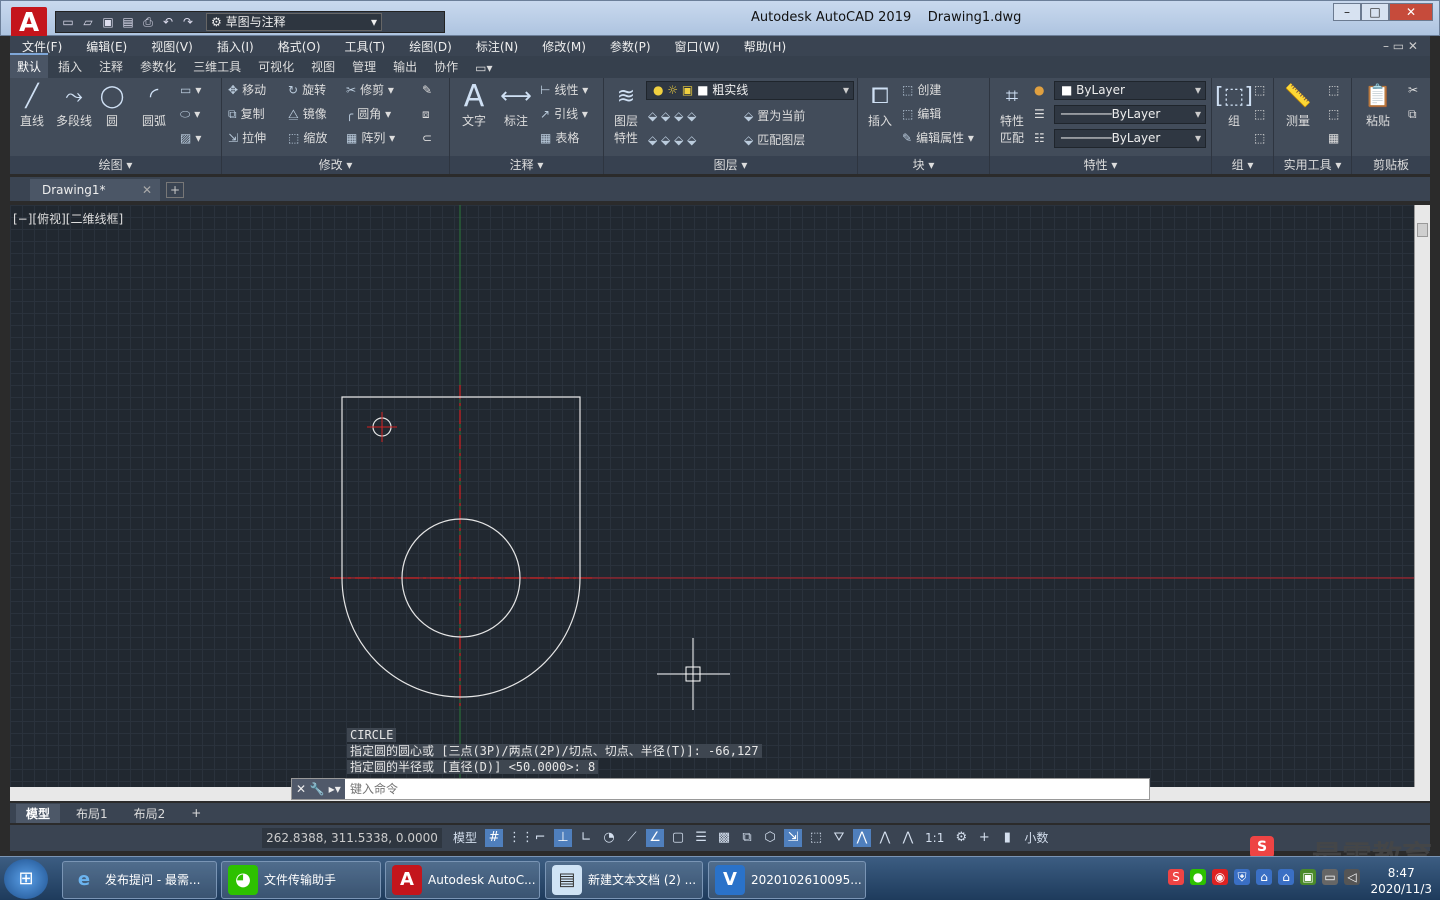 The height and width of the screenshot is (900, 1440). Describe the element at coordinates (1412, 114) in the screenshot. I see `copy-clip-icon: ⧉` at that location.